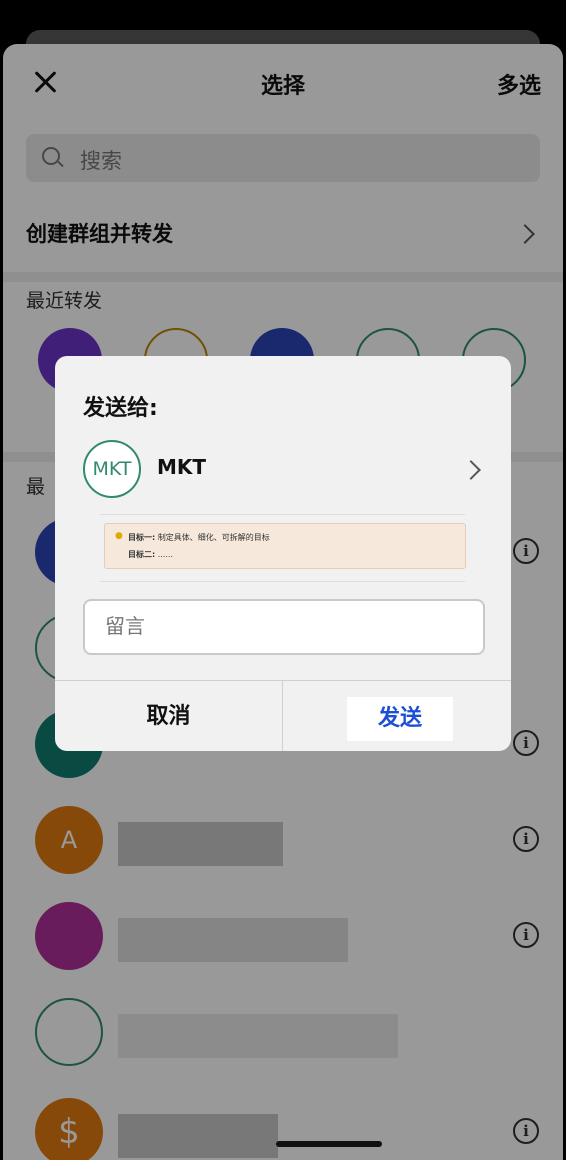 The image size is (566, 1160). Describe the element at coordinates (119, 536) in the screenshot. I see `lightbulb-icon: ●` at that location.